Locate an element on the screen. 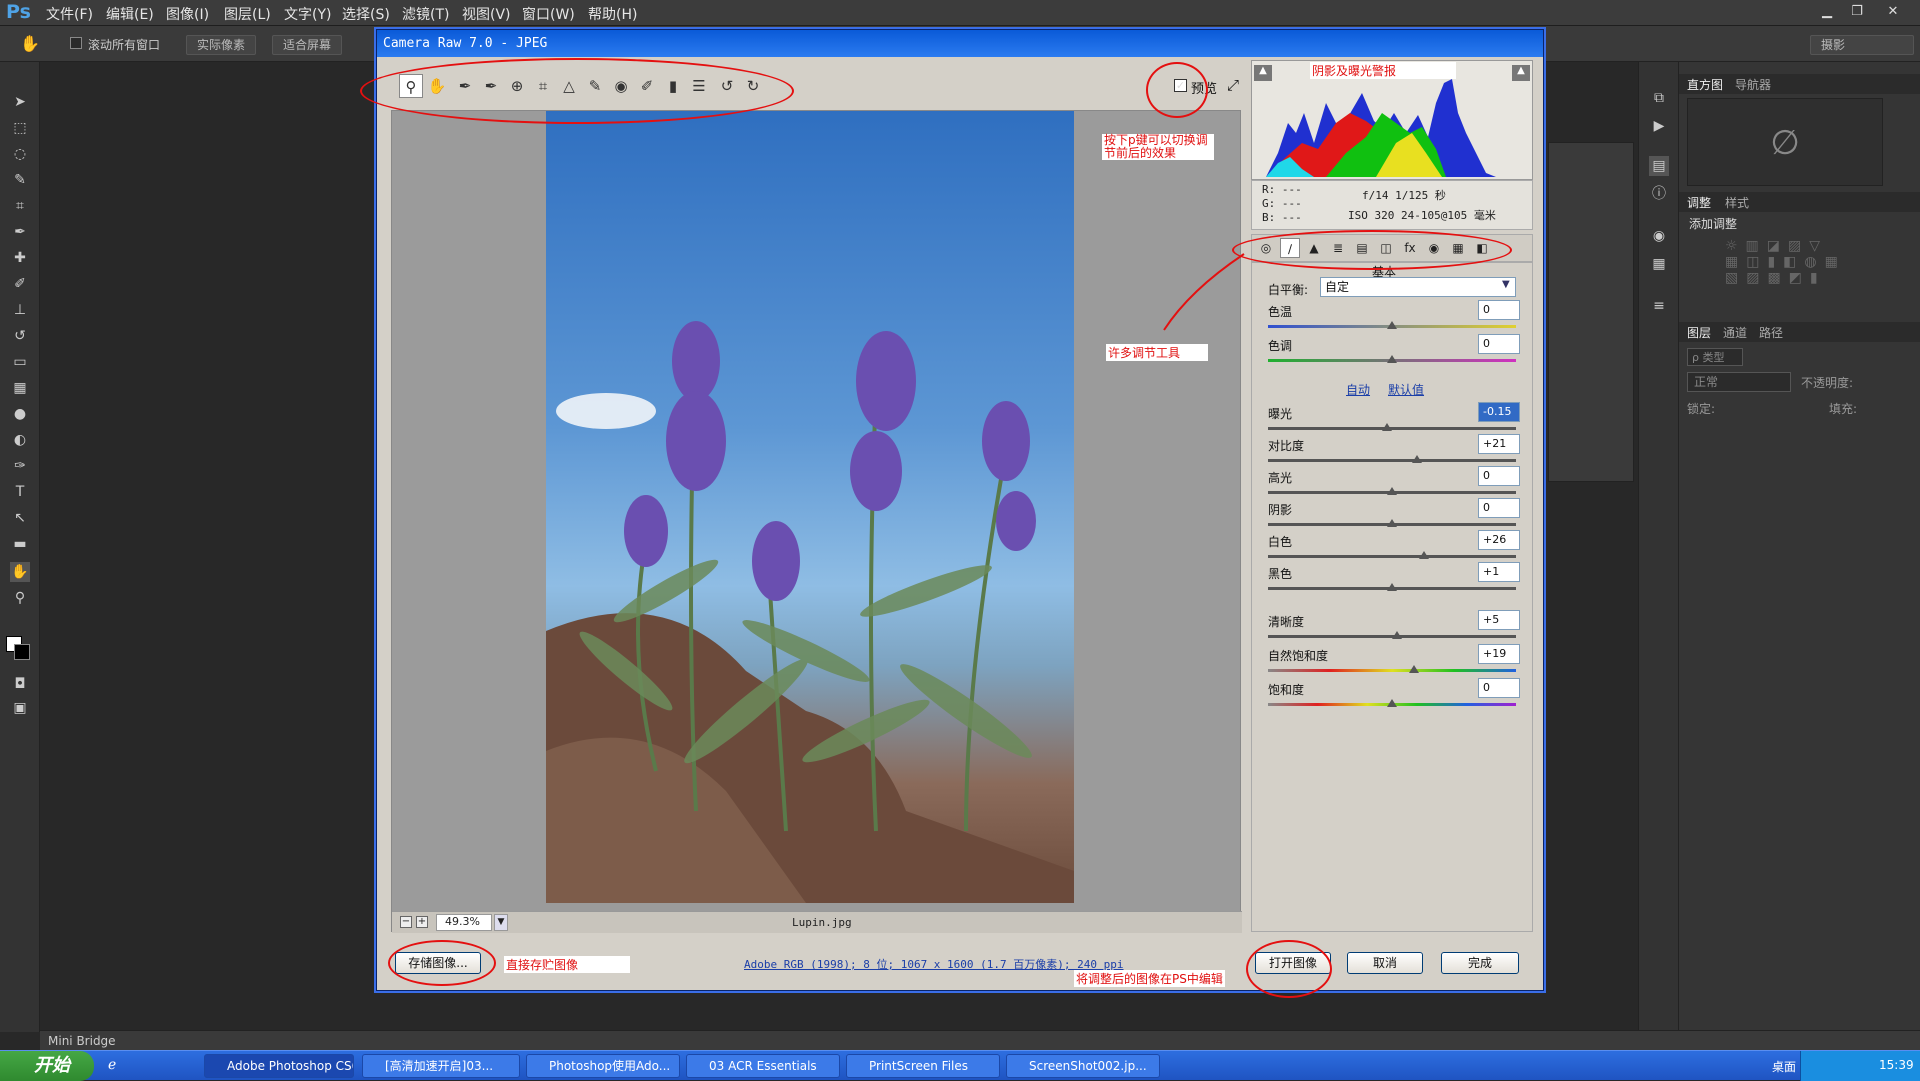 Image resolution: width=1920 pixels, height=1081 pixels. eyedropper-icon: ✒ is located at coordinates (20, 232).